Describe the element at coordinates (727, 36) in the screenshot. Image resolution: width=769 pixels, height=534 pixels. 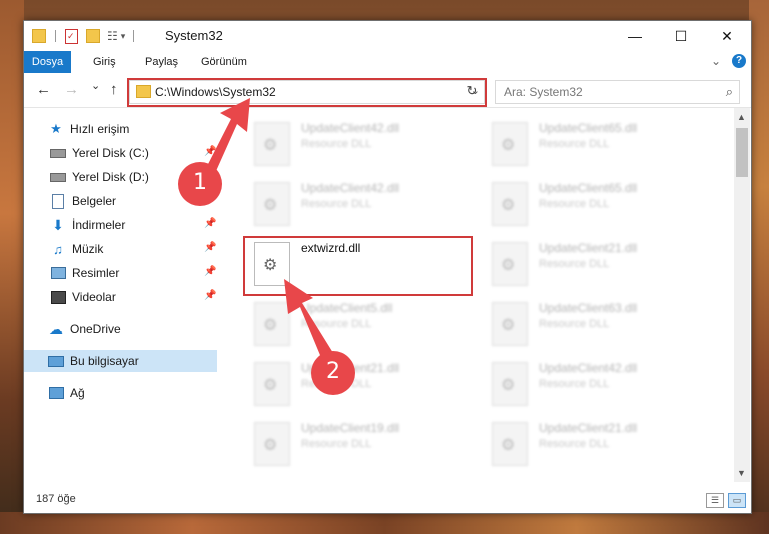
I see `close-button: ✕` at that location.